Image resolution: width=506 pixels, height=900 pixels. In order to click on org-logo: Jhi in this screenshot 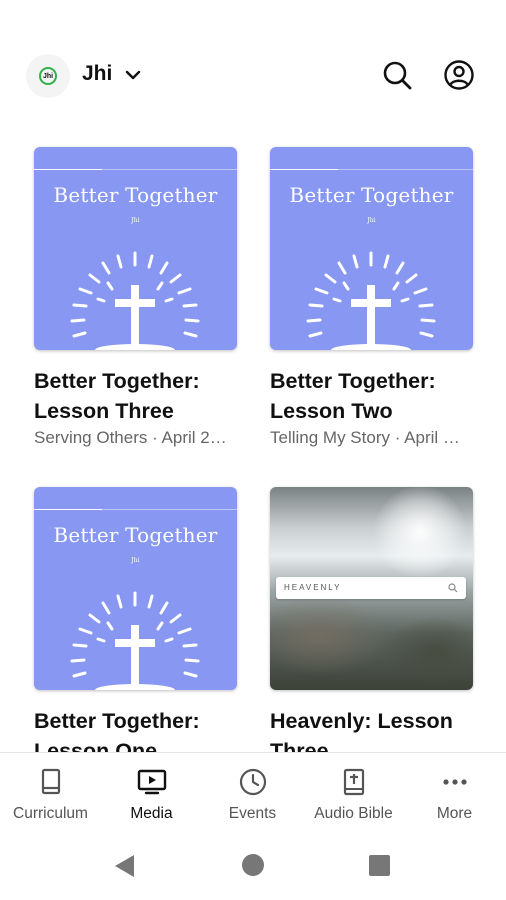, I will do `click(48, 76)`.